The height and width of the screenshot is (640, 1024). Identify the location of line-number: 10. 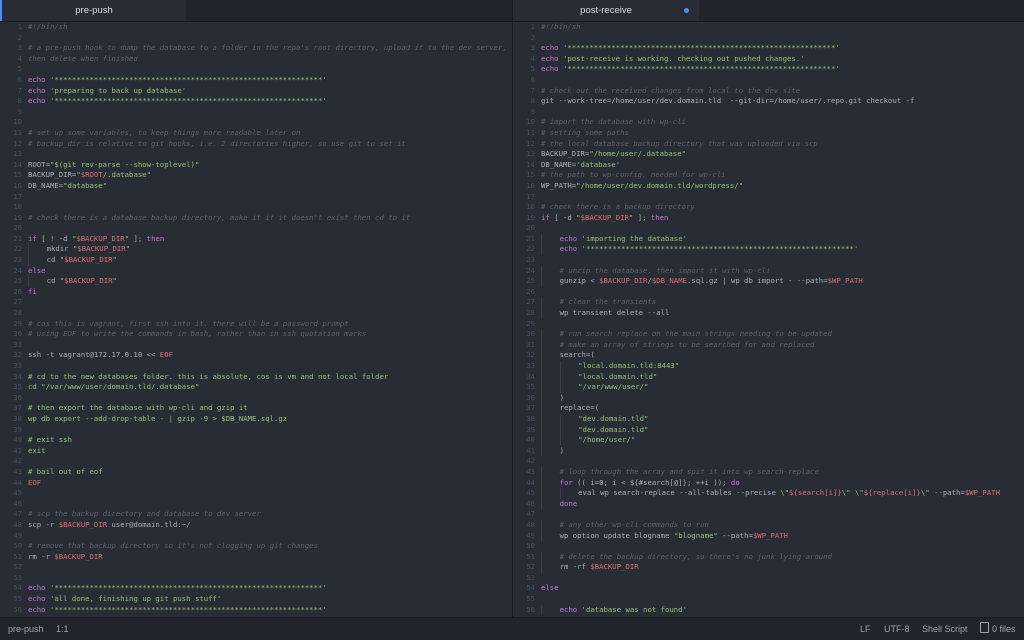
(530, 122).